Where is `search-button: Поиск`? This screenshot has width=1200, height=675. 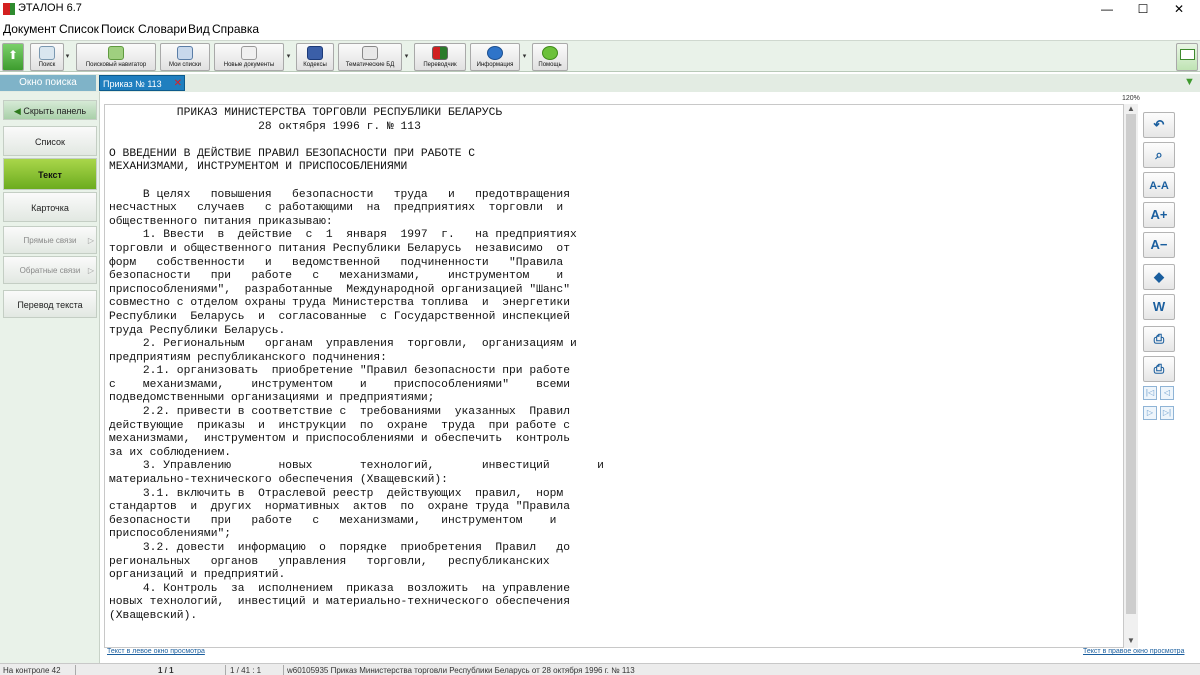
search-button: Поиск is located at coordinates (47, 57).